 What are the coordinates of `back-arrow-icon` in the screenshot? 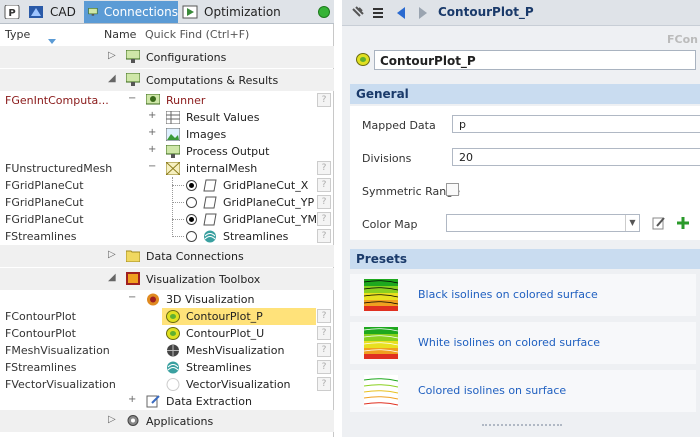 It's located at (401, 13).